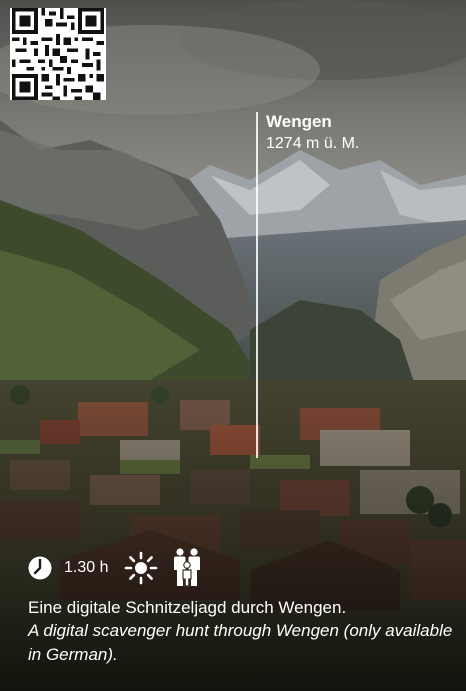 The width and height of the screenshot is (466, 691). What do you see at coordinates (312, 133) in the screenshot?
I see `location-label: Wengen 1274 m ü. M.` at bounding box center [312, 133].